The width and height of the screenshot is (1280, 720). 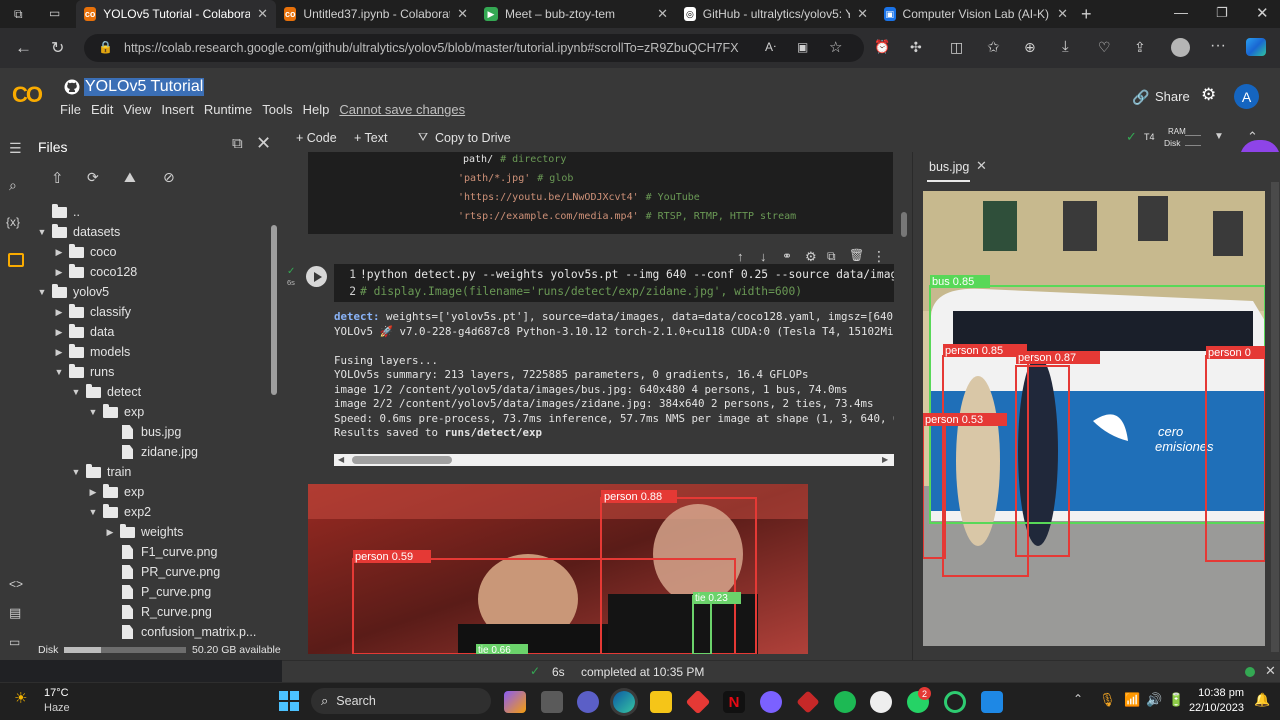 What do you see at coordinates (1078, 699) in the screenshot?
I see `tray-overflow-icon: ⌃` at bounding box center [1078, 699].